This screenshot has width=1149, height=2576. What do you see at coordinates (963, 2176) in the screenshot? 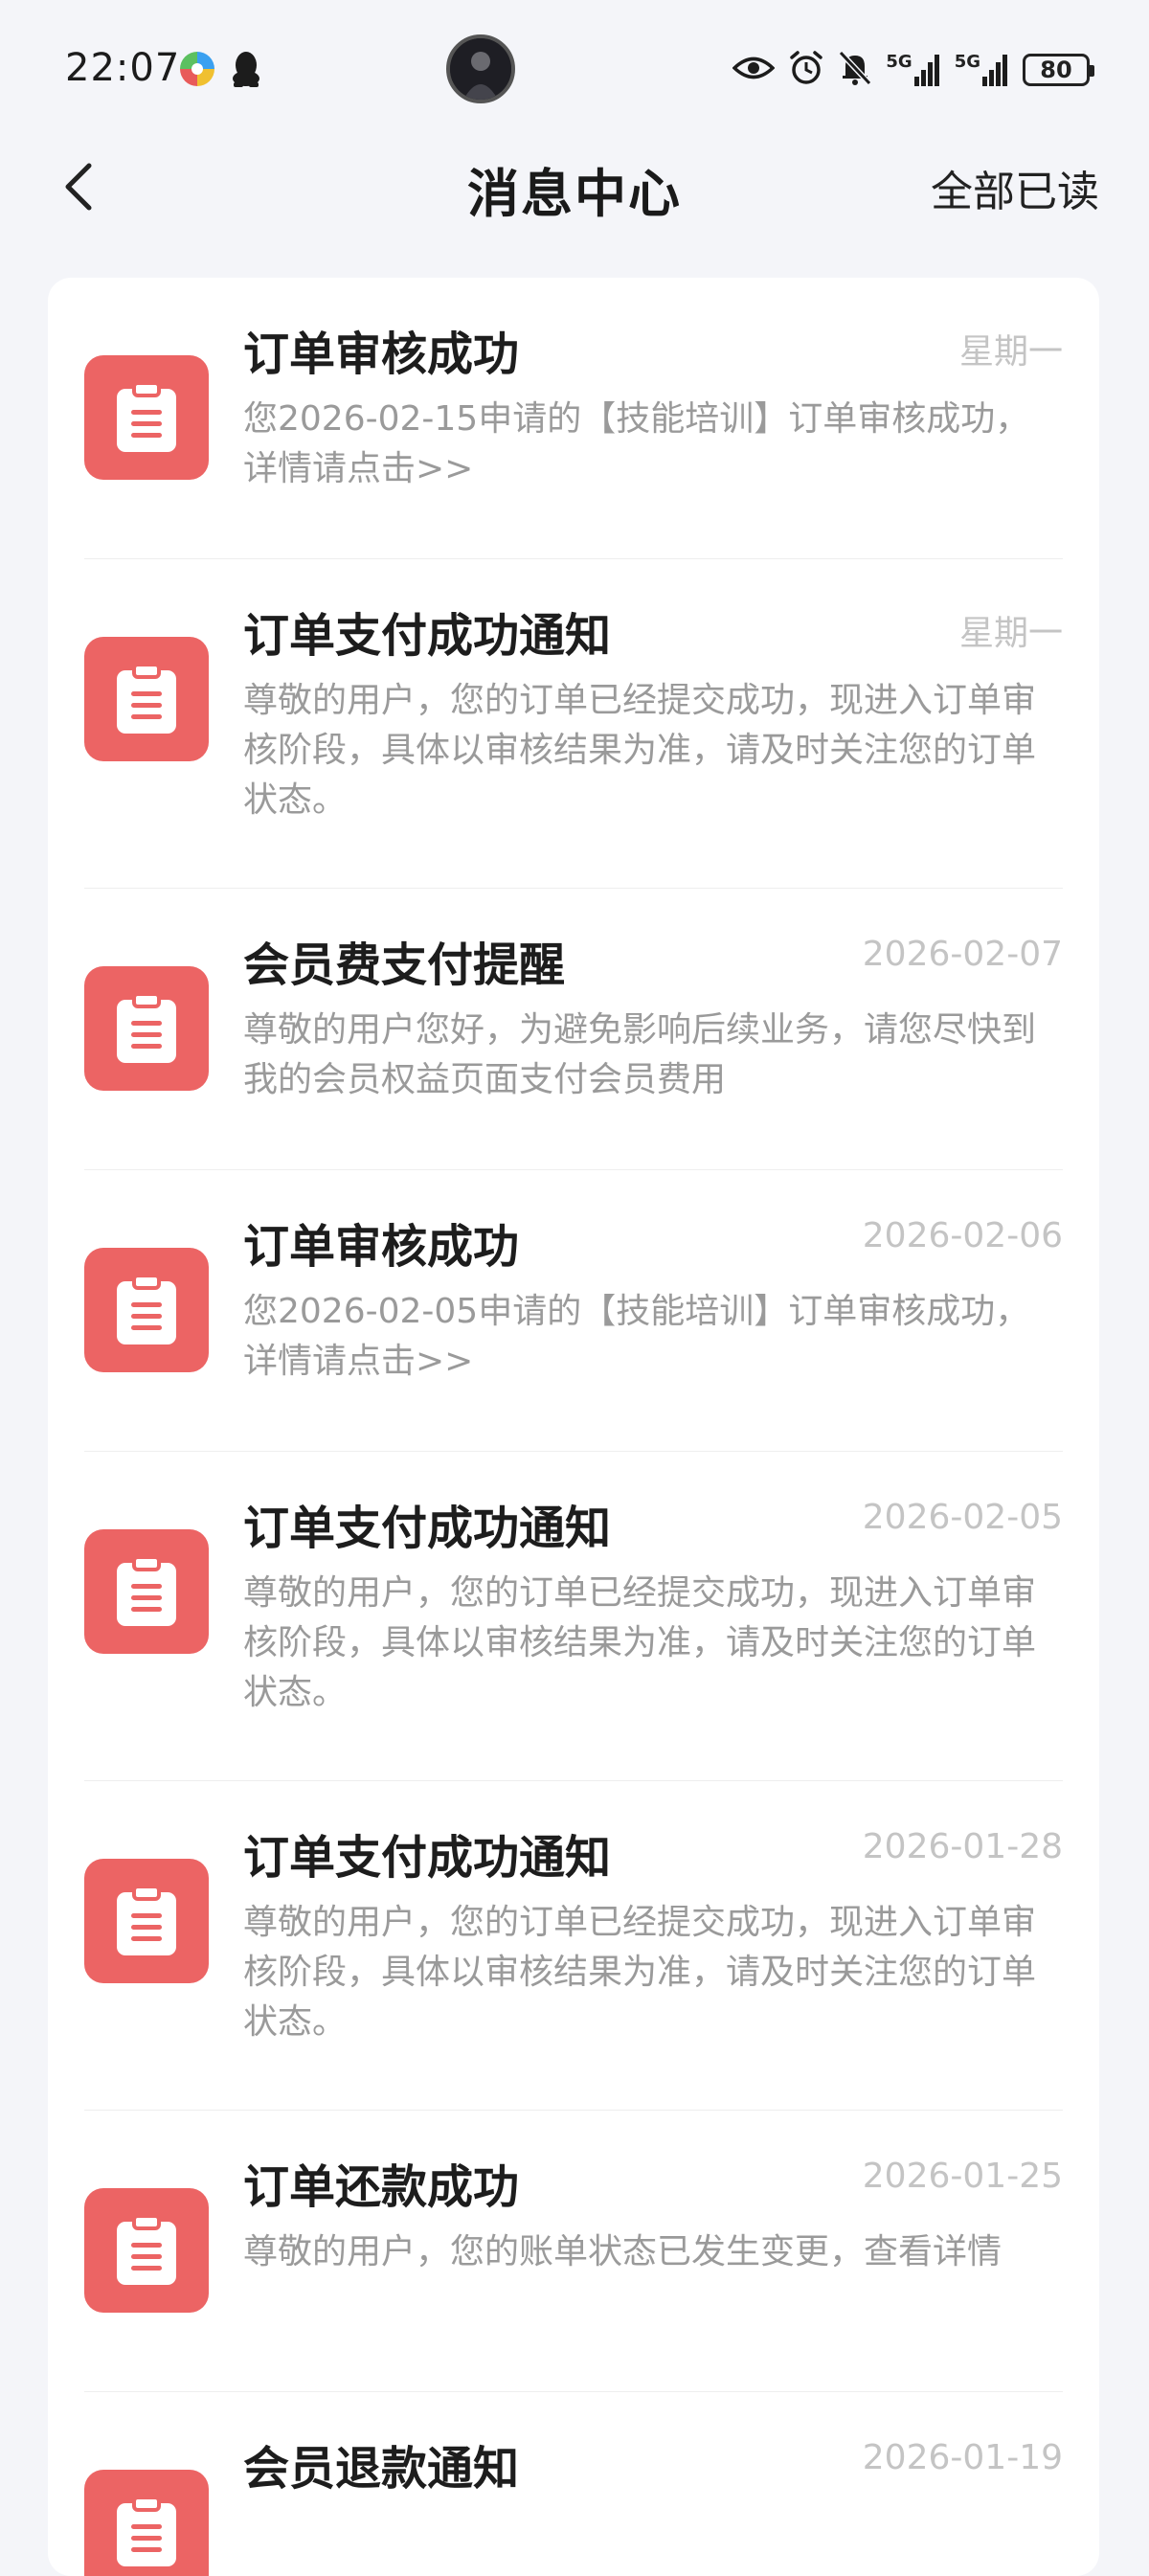
I see `message-date: 2026-01-25` at bounding box center [963, 2176].